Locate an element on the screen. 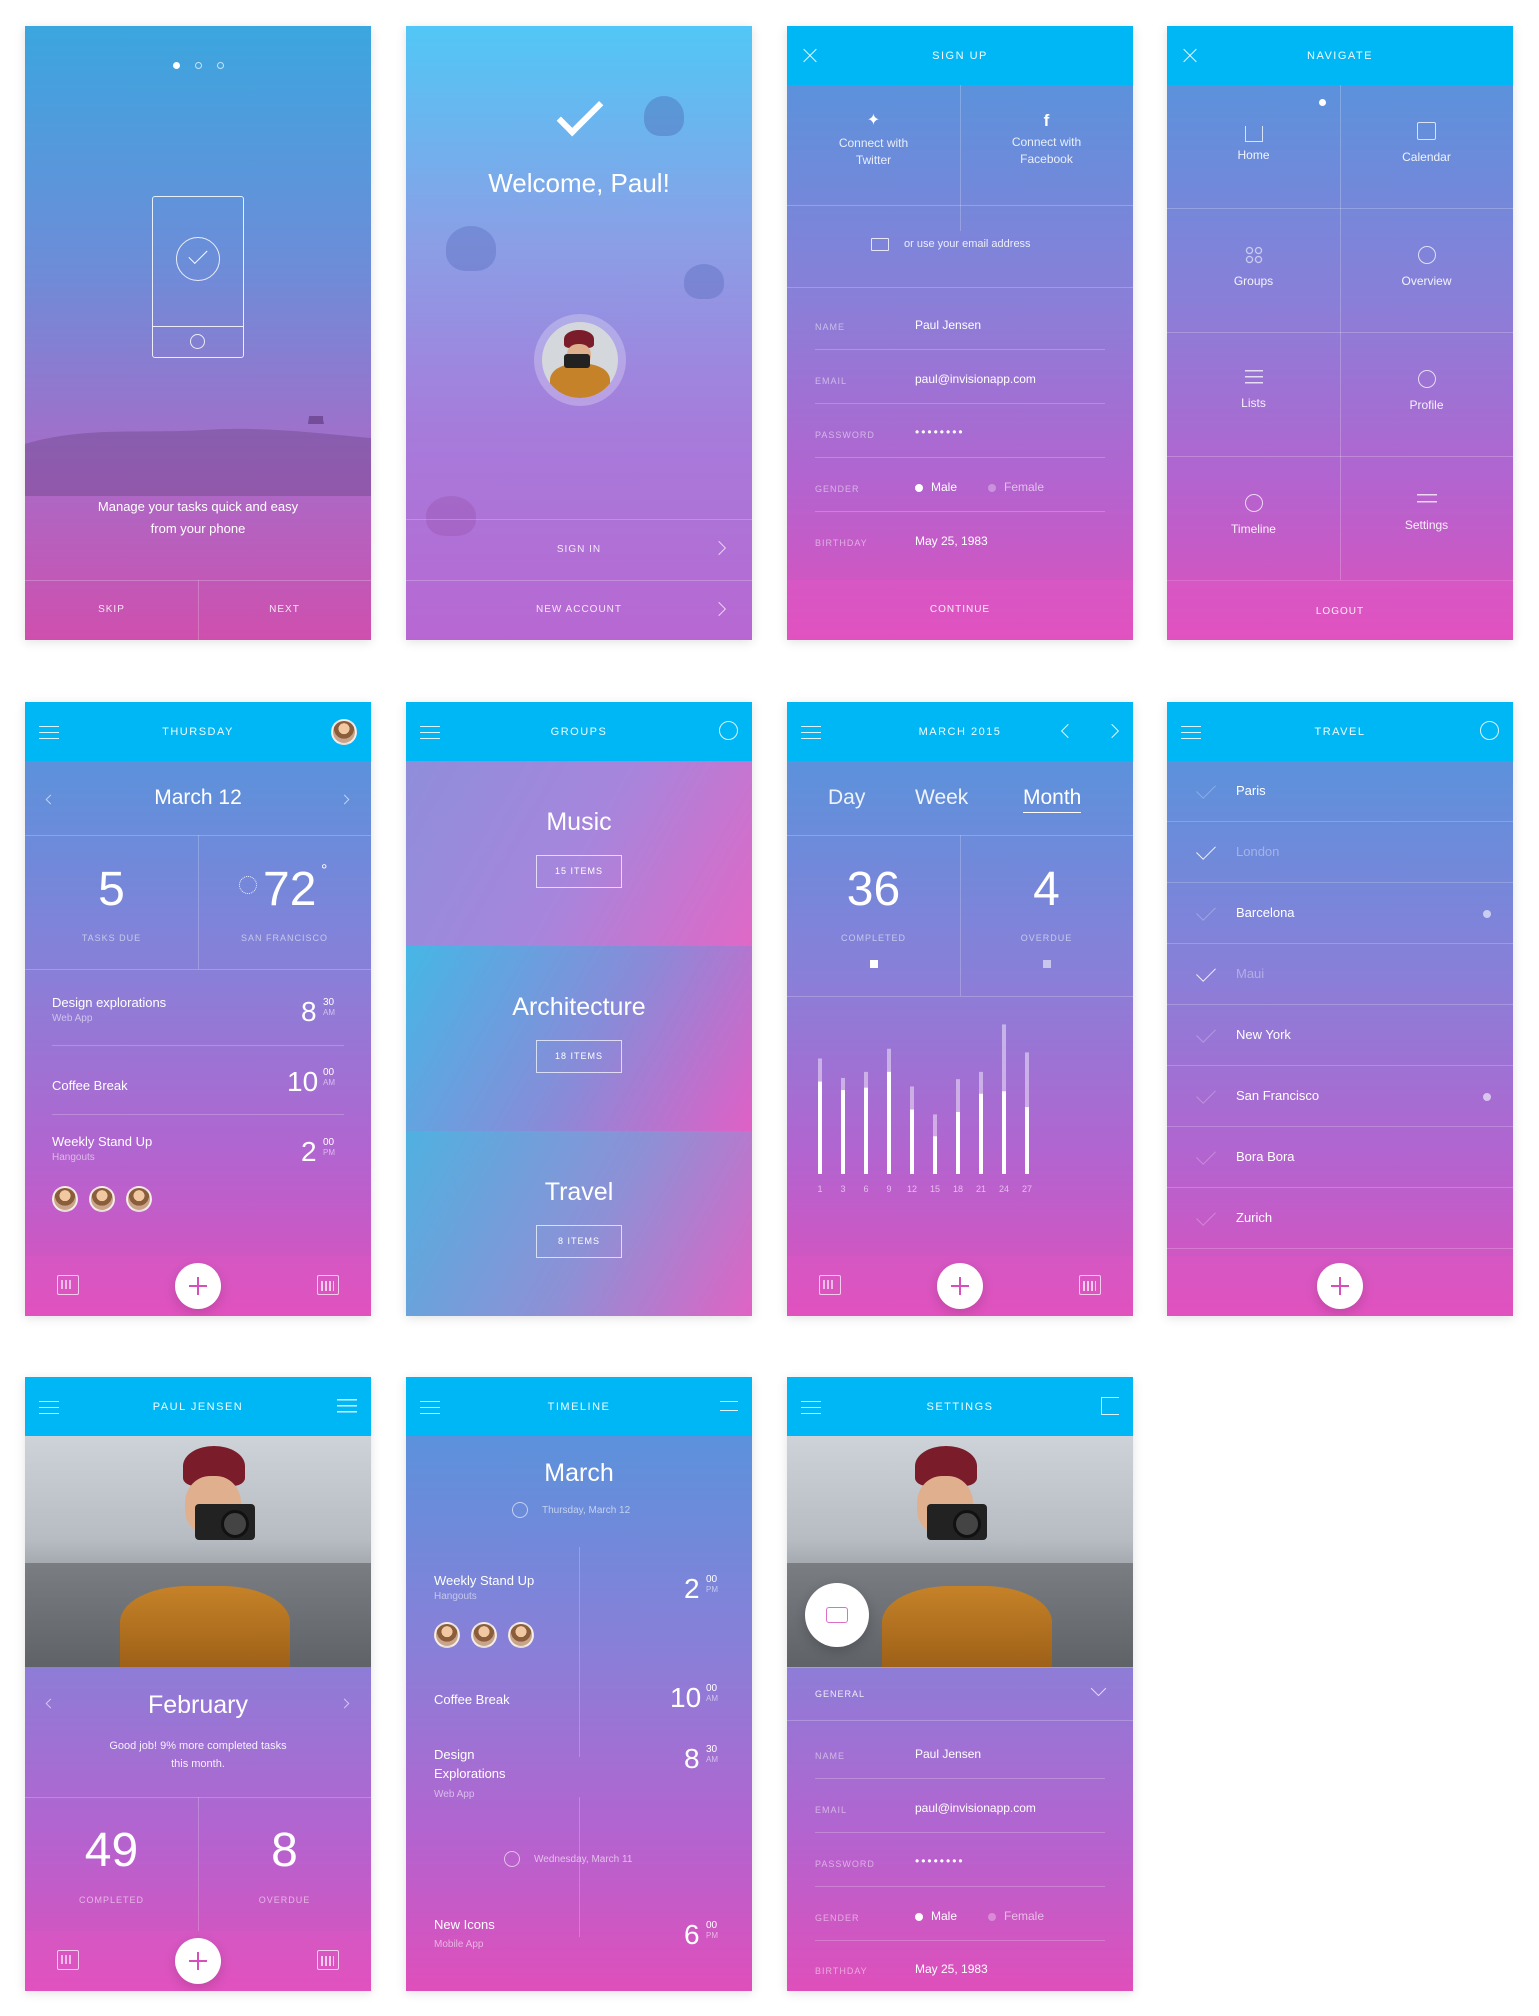  completed-label: COMPLETED is located at coordinates (111, 1900).